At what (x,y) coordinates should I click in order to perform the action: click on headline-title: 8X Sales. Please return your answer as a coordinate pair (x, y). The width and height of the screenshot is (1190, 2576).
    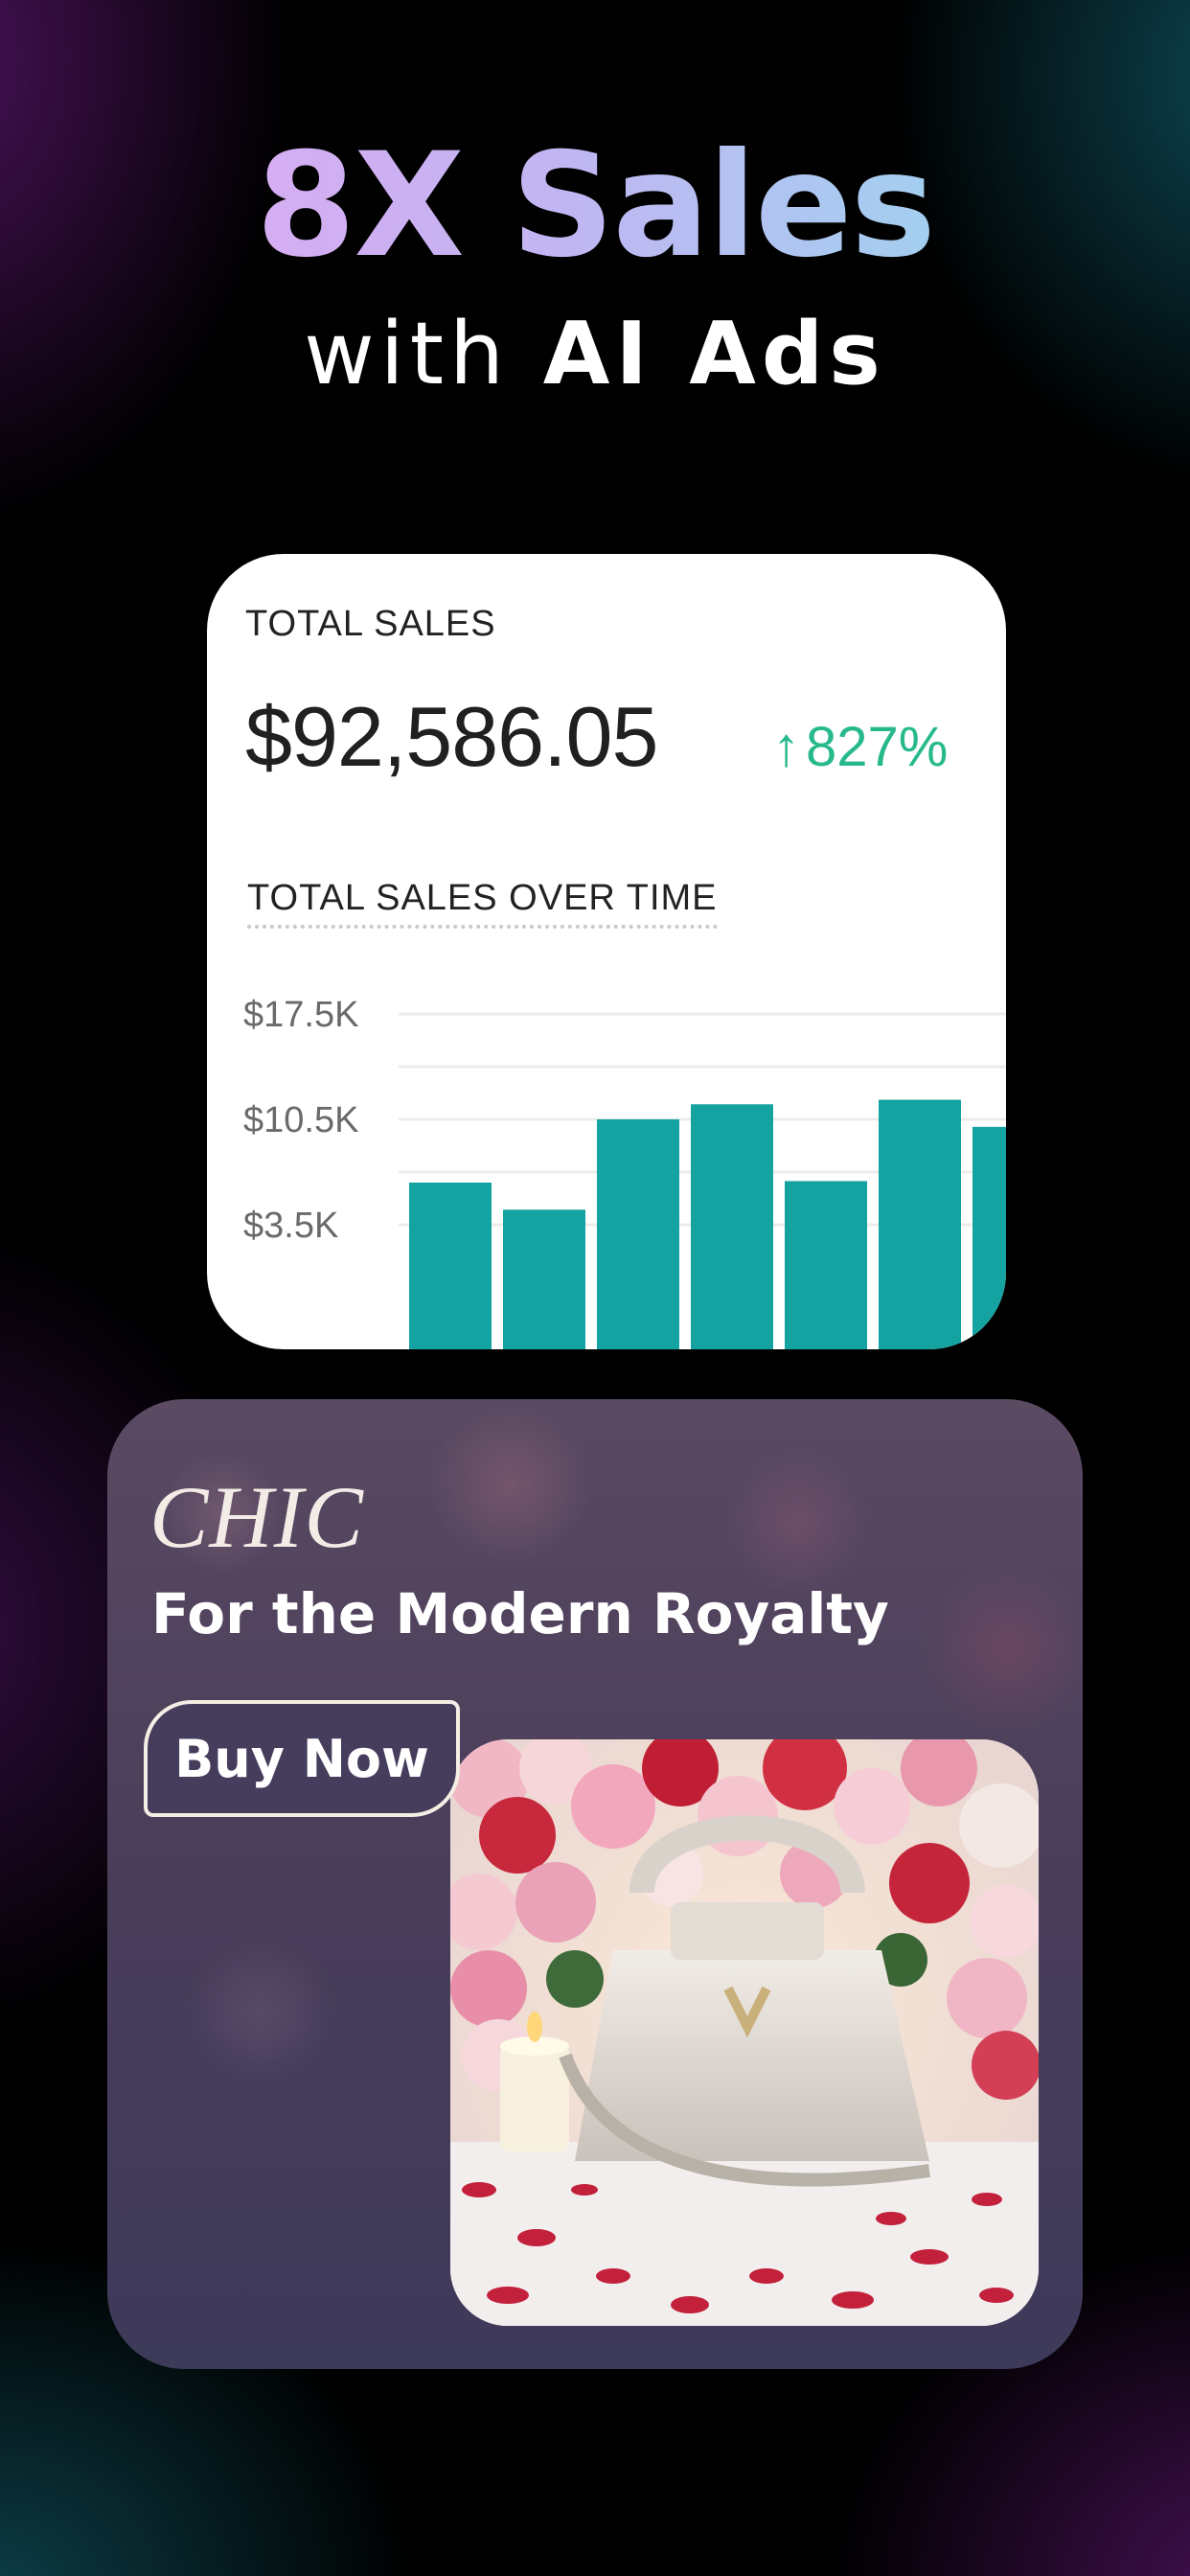
    Looking at the image, I should click on (595, 206).